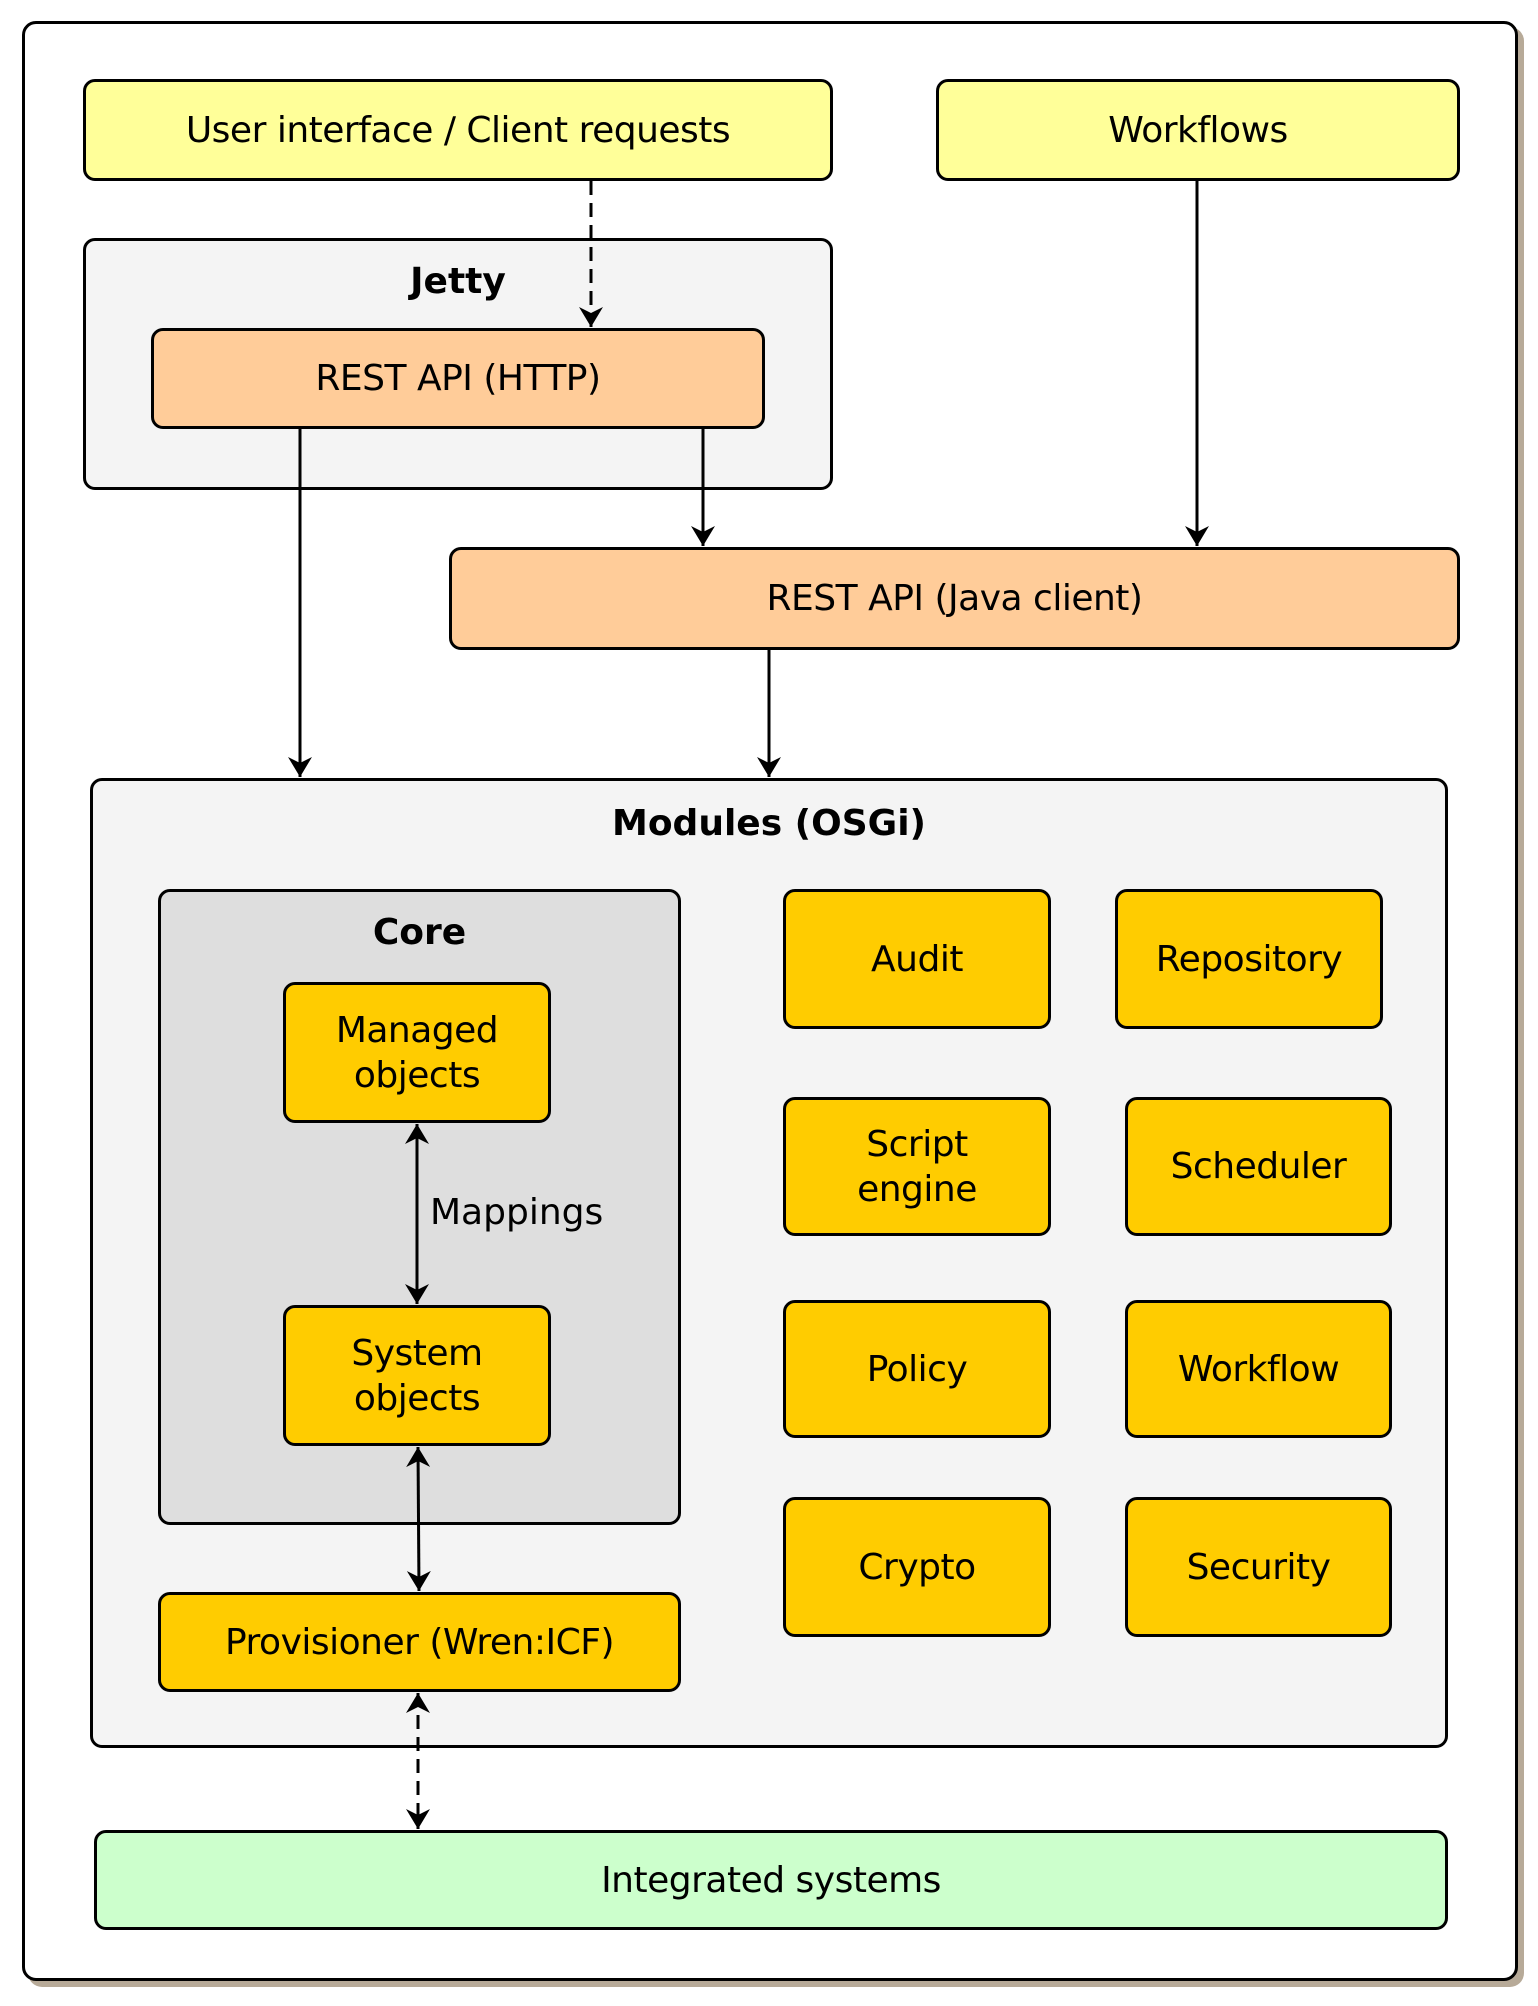 This screenshot has height=2006, width=1538. What do you see at coordinates (418, 1519) in the screenshot?
I see `arrow-system-to-provisioner` at bounding box center [418, 1519].